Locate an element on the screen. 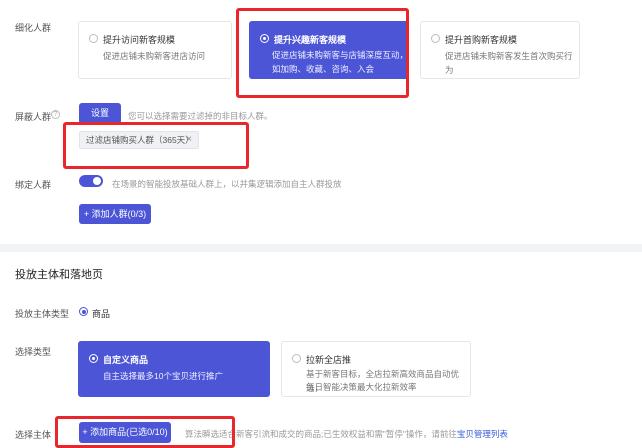 The height and width of the screenshot is (448, 642). option-desc: 促进店铺未购新客发生首次购买行为 is located at coordinates (509, 63).